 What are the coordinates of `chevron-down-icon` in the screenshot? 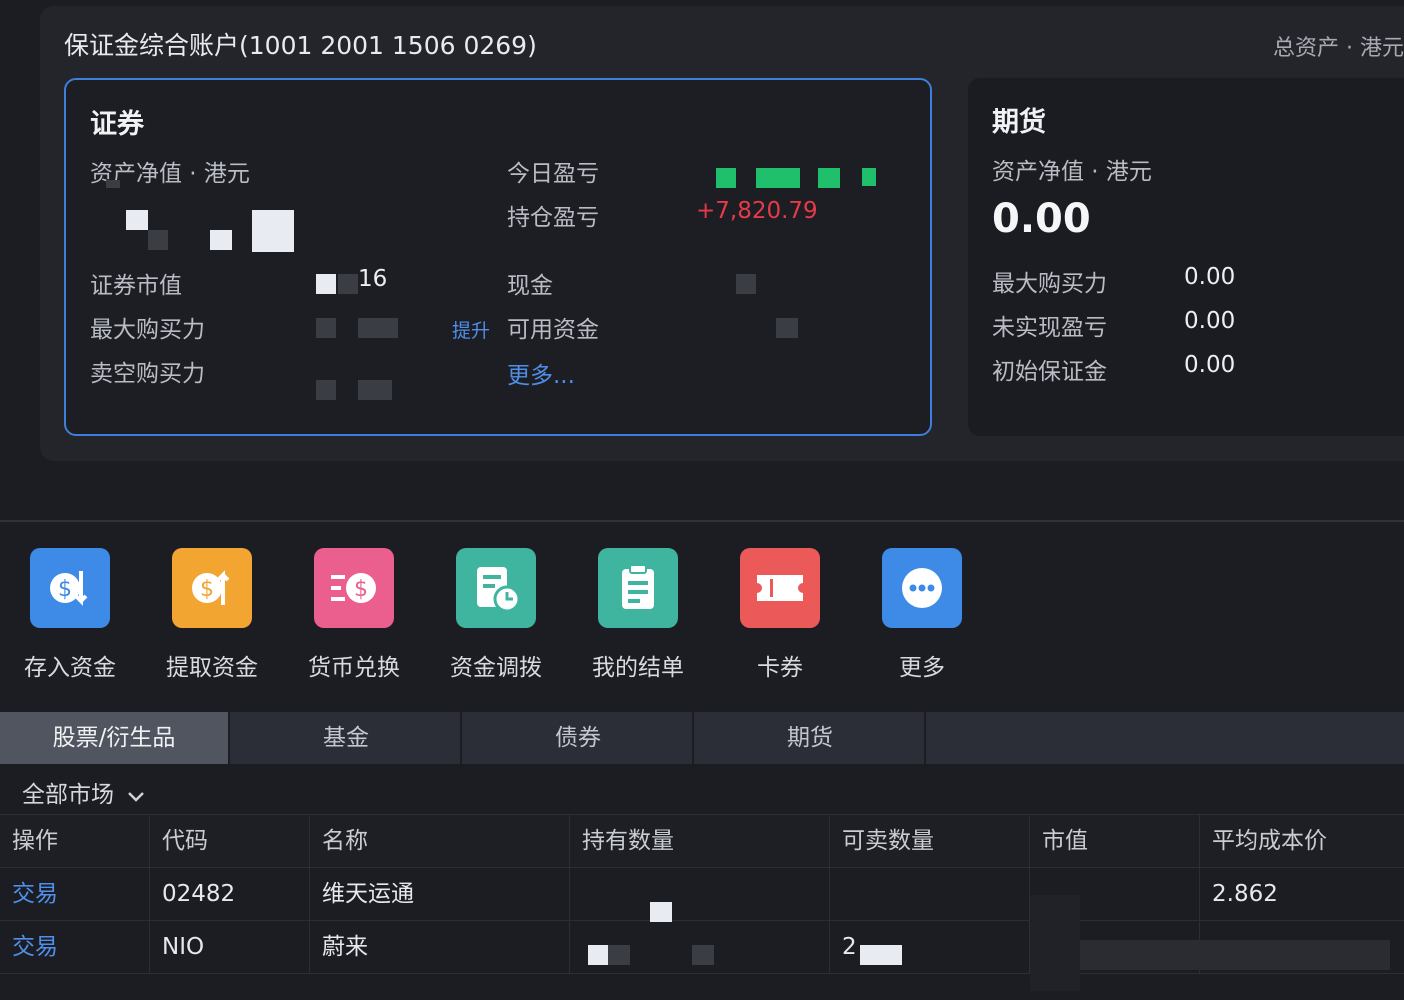 It's located at (136, 796).